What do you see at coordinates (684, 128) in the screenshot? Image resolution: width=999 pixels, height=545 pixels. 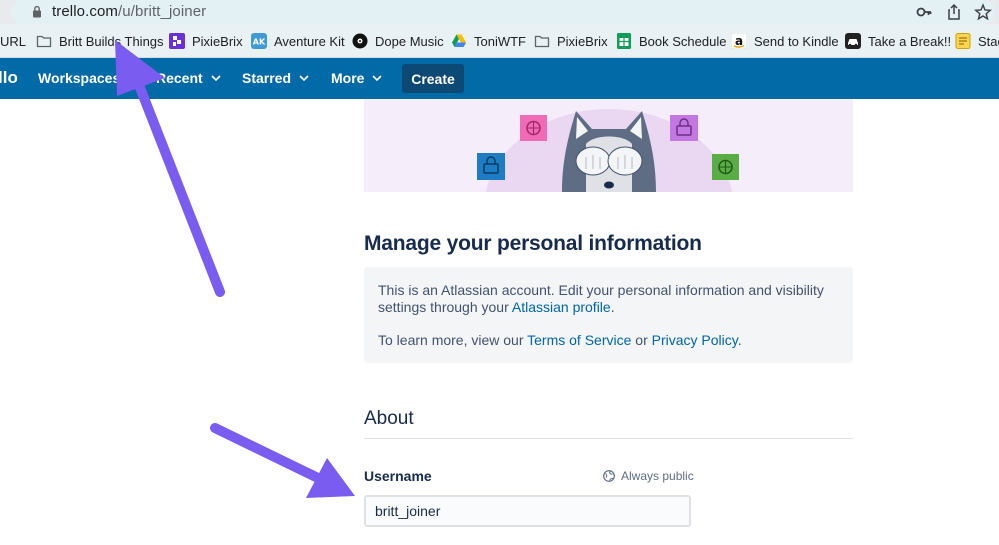 I see `lock-tile-purple-icon` at bounding box center [684, 128].